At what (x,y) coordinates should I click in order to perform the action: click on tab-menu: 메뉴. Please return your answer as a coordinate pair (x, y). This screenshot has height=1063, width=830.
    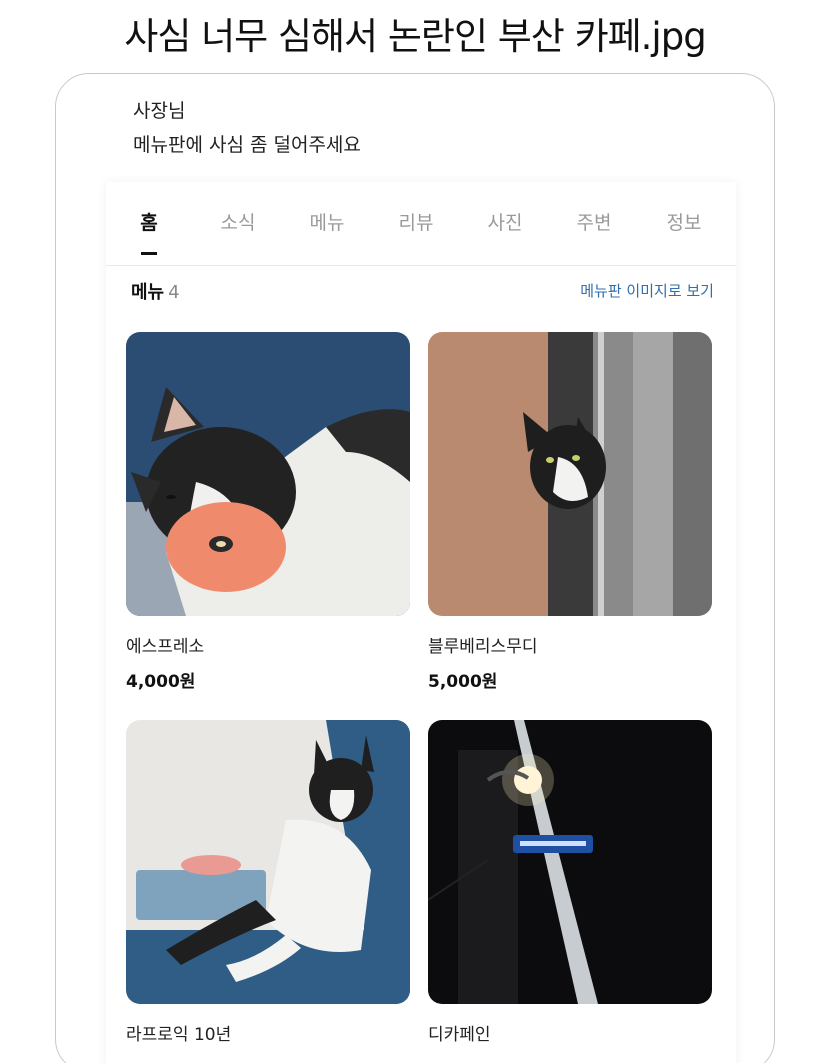
    Looking at the image, I should click on (327, 221).